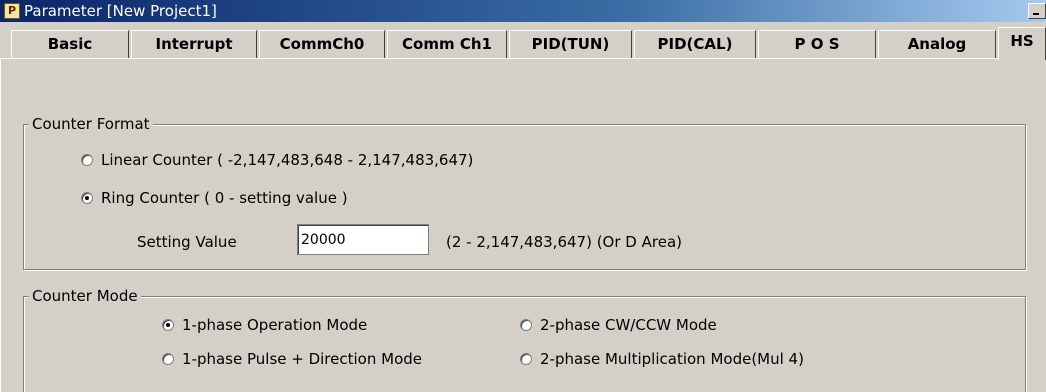 The image size is (1046, 392). Describe the element at coordinates (120, 11) in the screenshot. I see `window-title: Parameter [New Project1]` at that location.